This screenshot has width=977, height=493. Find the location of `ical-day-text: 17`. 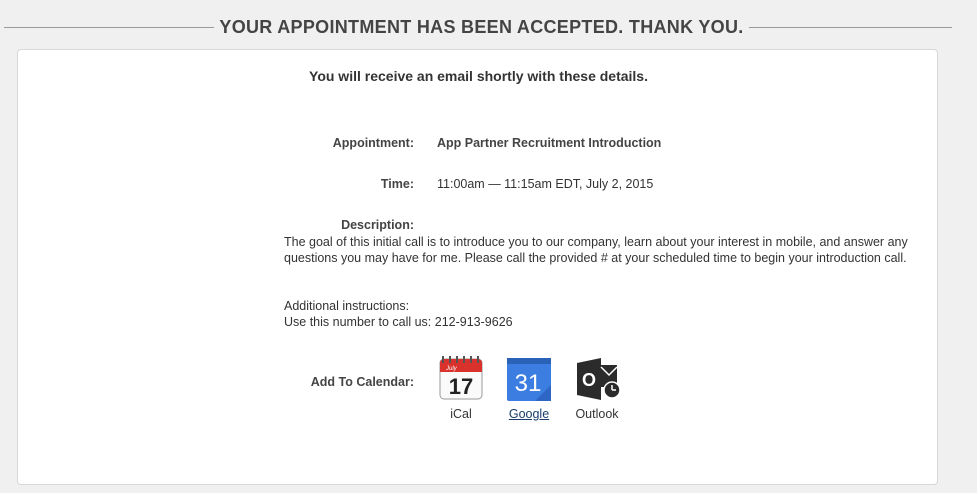

ical-day-text: 17 is located at coordinates (461, 386).